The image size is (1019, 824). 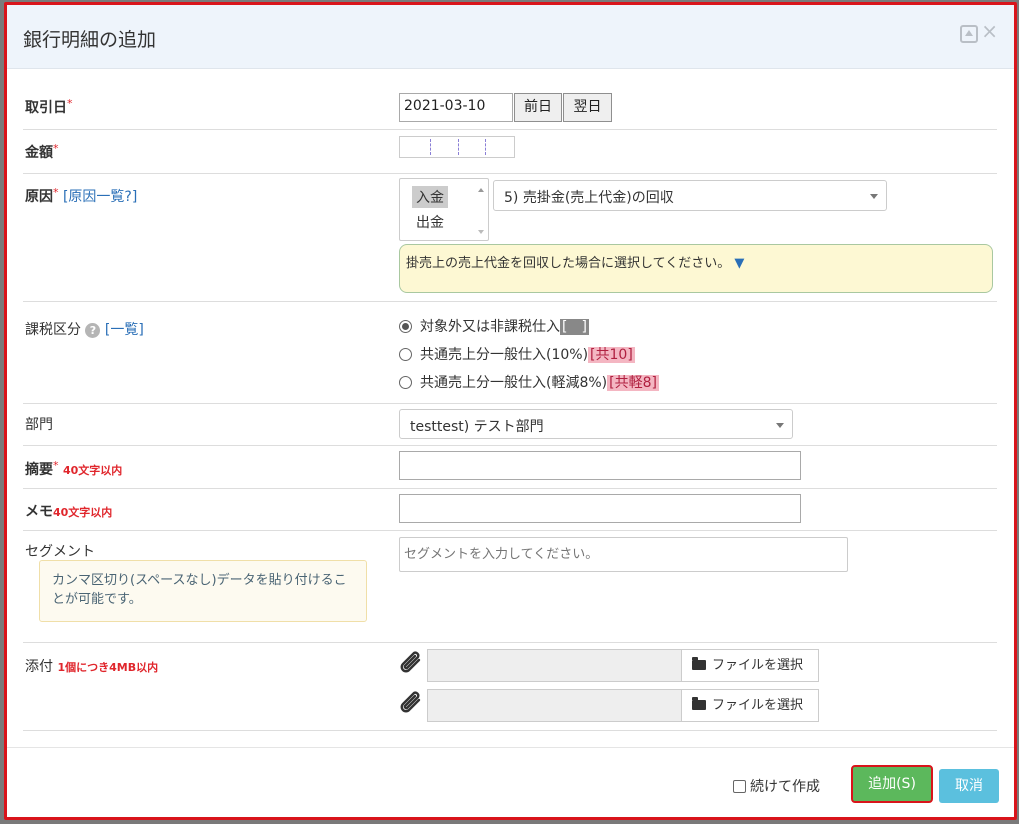 I want to click on tax-tag: [共10], so click(x=611, y=355).